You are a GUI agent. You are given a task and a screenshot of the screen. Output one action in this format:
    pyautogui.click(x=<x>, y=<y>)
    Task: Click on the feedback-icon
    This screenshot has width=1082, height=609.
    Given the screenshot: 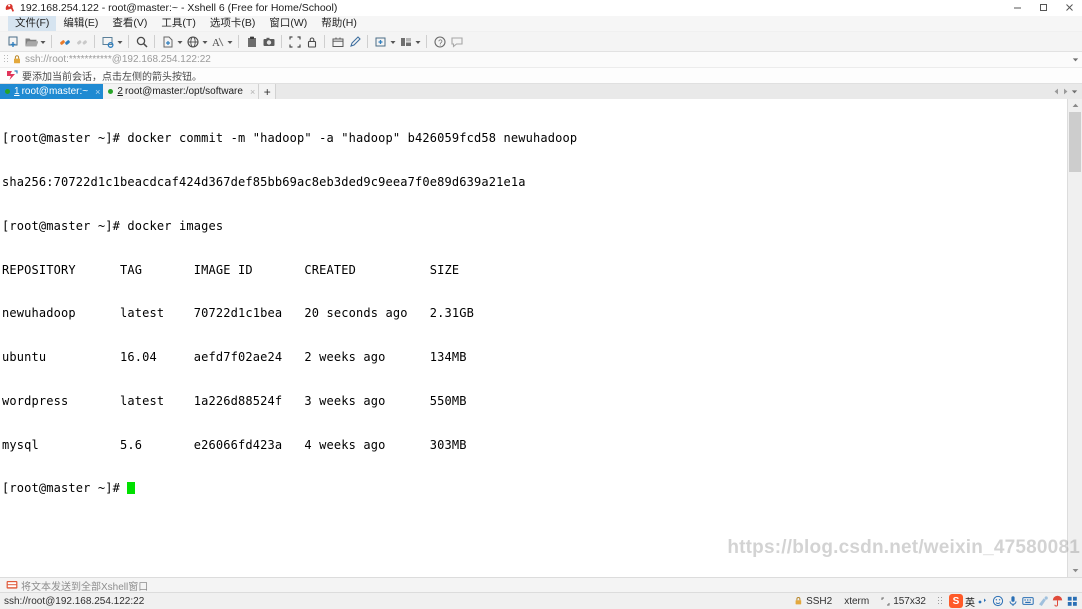 What is the action you would take?
    pyautogui.click(x=456, y=41)
    